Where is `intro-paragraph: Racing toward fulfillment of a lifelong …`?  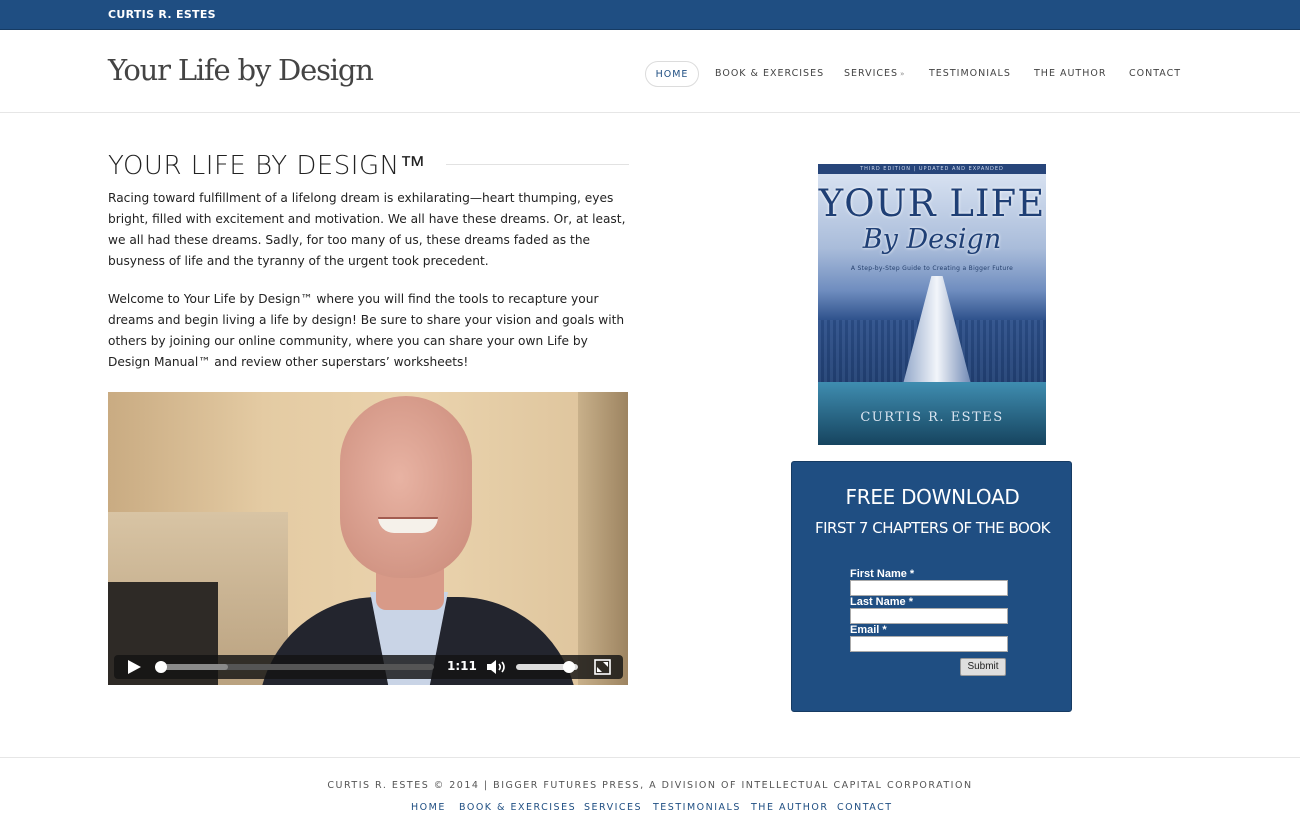 intro-paragraph: Racing toward fulfillment of a lifelong … is located at coordinates (367, 229).